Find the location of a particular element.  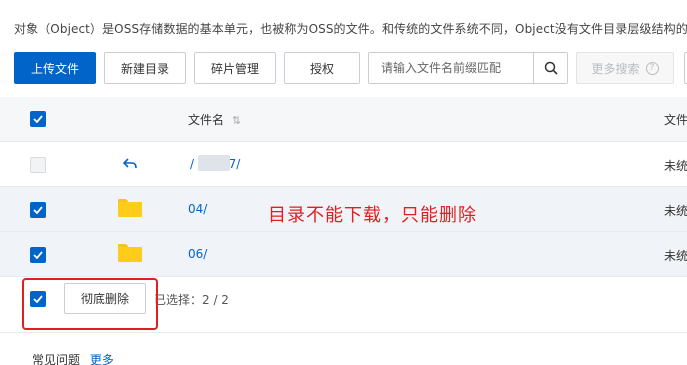

search-icon is located at coordinates (551, 68).